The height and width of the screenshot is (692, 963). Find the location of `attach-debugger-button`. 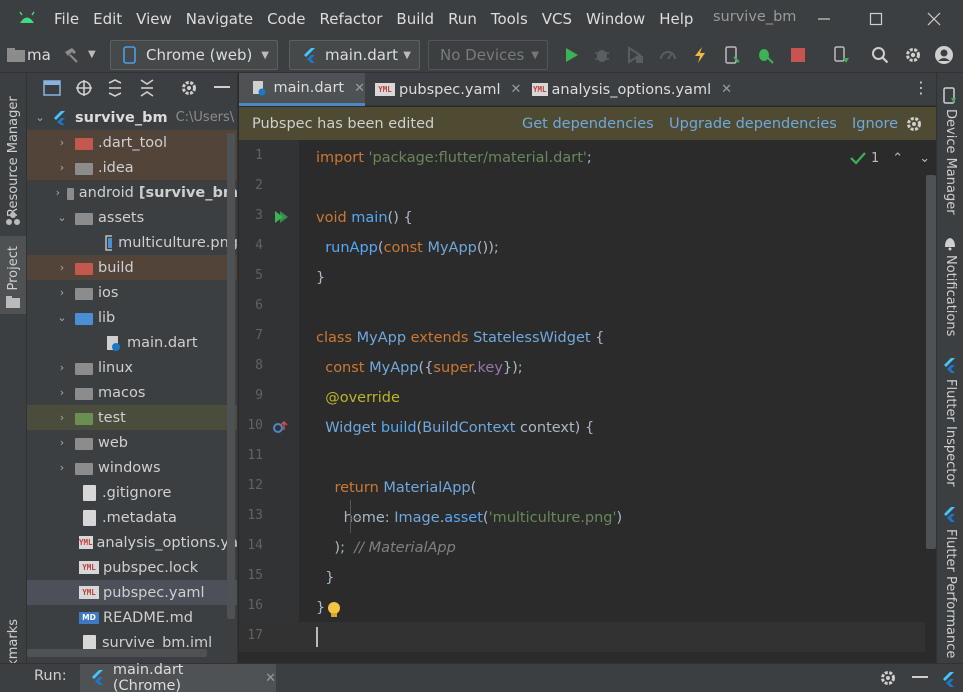

attach-debugger-button is located at coordinates (765, 55).